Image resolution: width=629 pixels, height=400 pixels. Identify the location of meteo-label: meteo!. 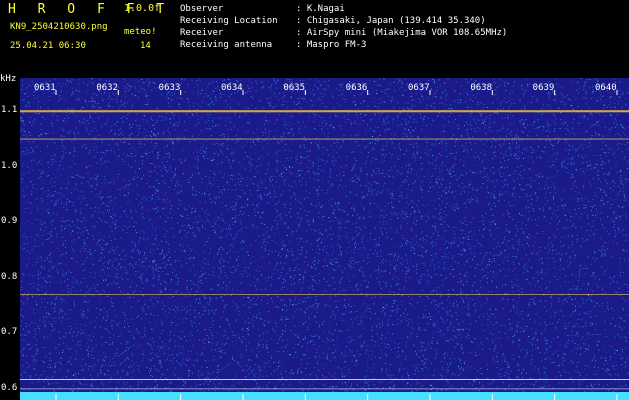
(140, 32).